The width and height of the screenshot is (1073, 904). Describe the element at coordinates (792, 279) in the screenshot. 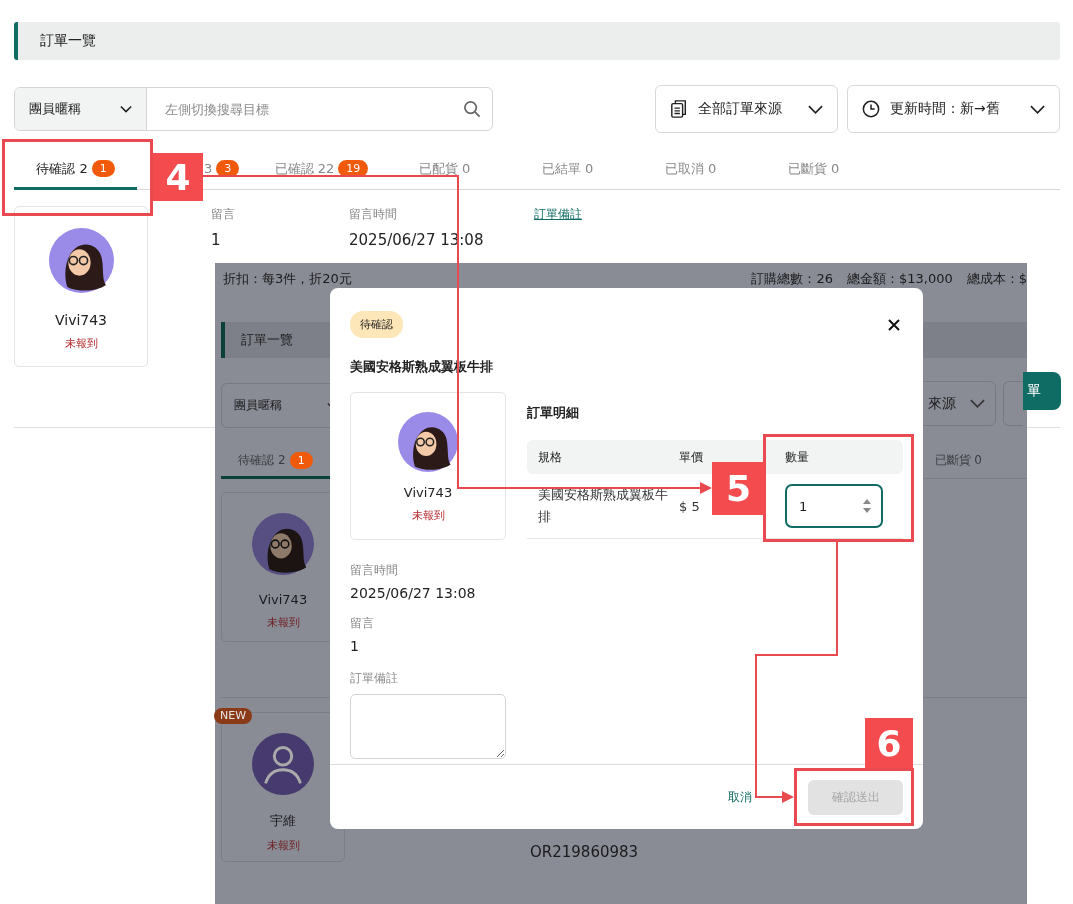

I see `order-total: 訂購總數：26` at that location.